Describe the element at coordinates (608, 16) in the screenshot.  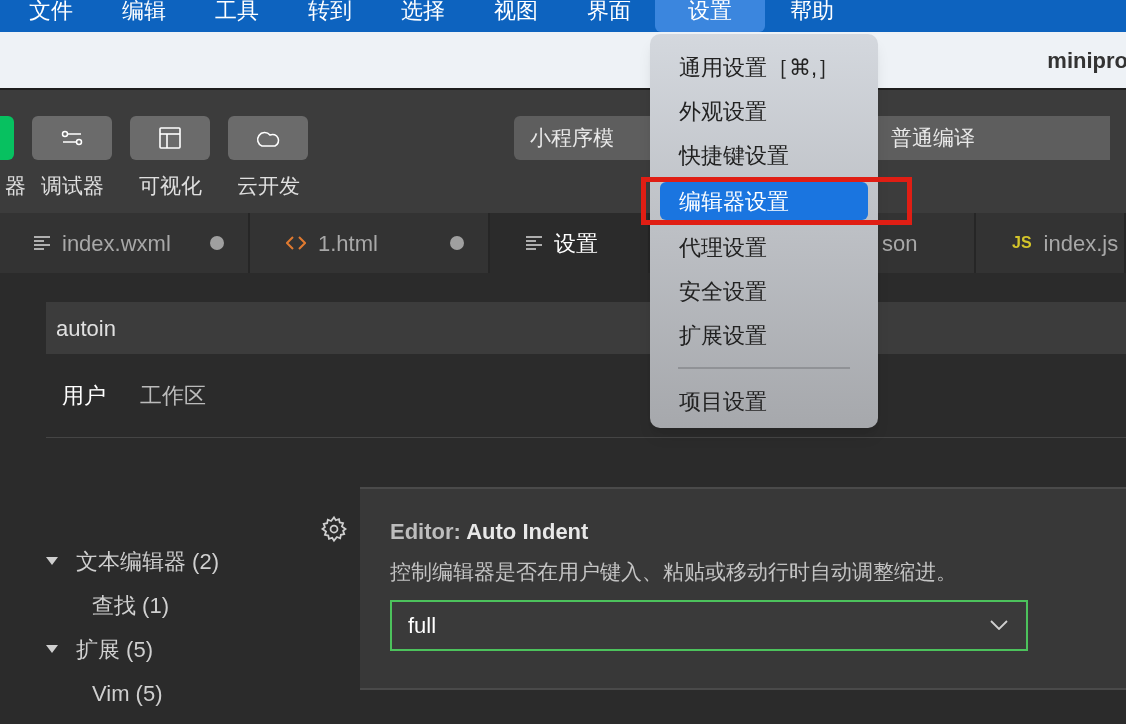
I see `menu-item: 界面` at that location.